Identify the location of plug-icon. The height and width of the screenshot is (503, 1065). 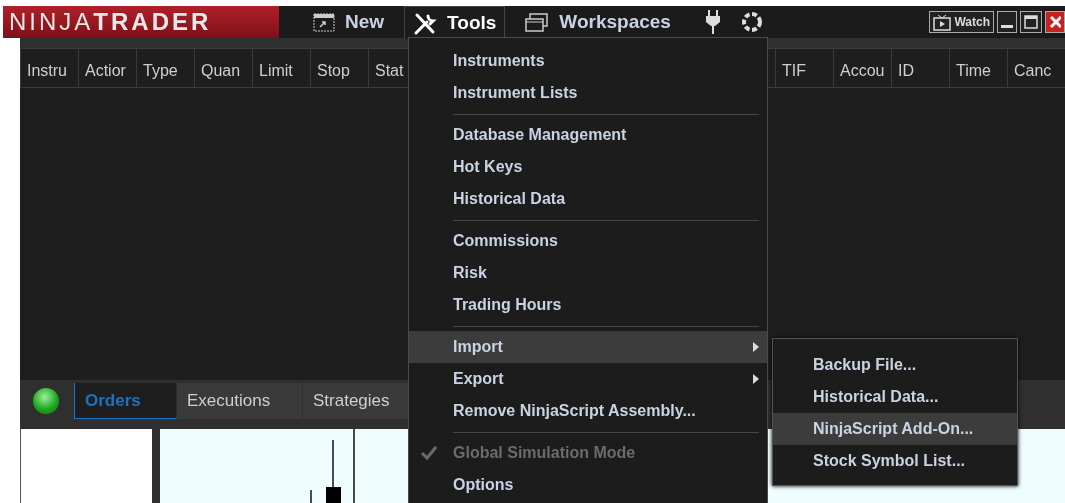
(712, 22).